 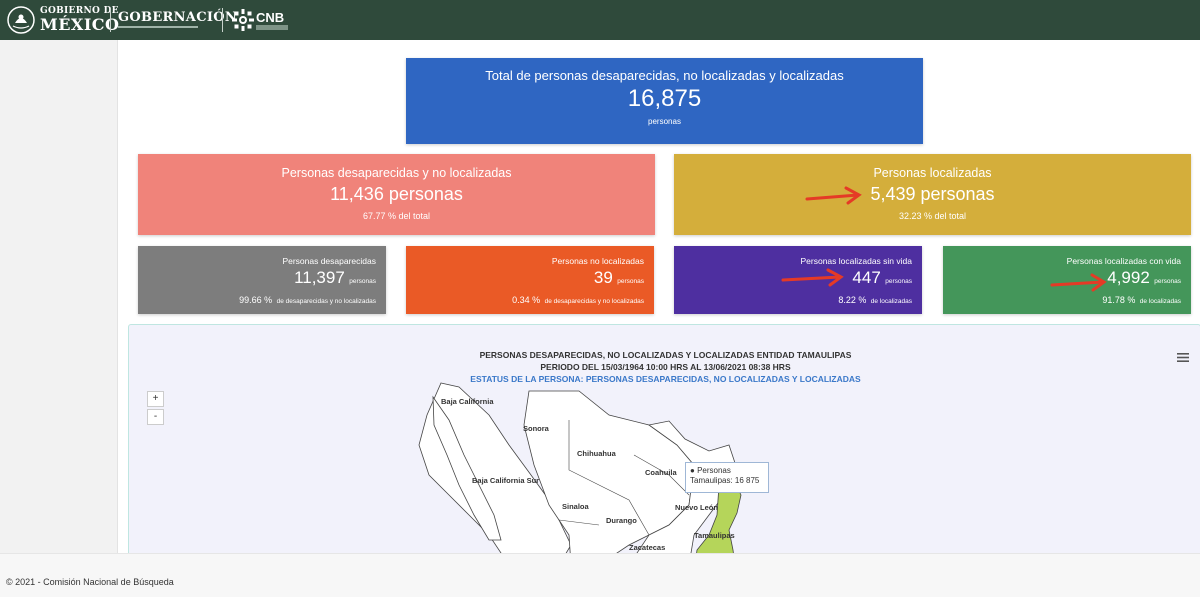 I want to click on red-arrow-annotations, so click(x=944, y=239).